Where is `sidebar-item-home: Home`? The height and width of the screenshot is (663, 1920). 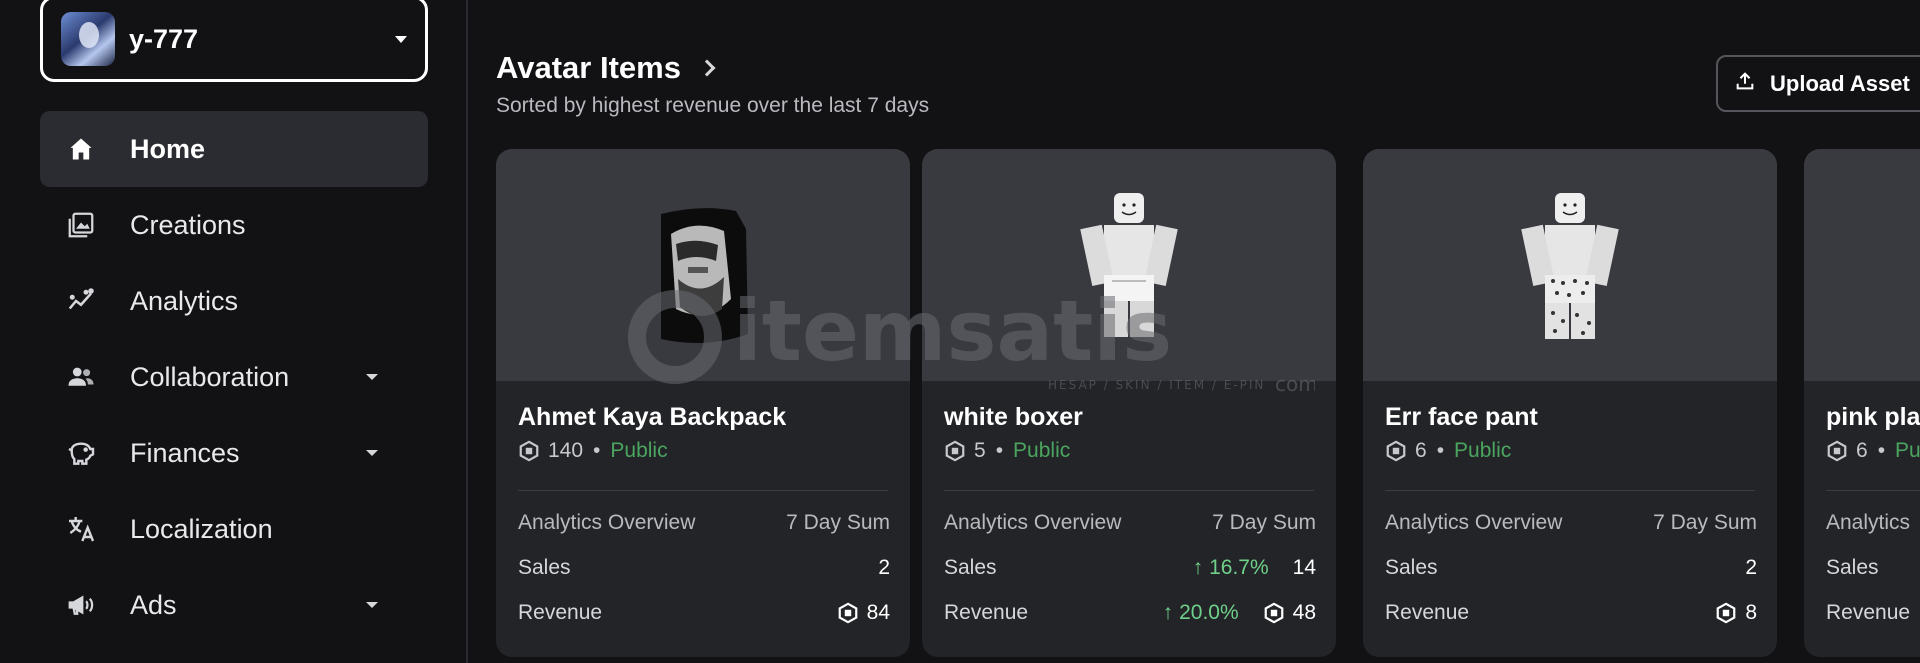 sidebar-item-home: Home is located at coordinates (234, 149).